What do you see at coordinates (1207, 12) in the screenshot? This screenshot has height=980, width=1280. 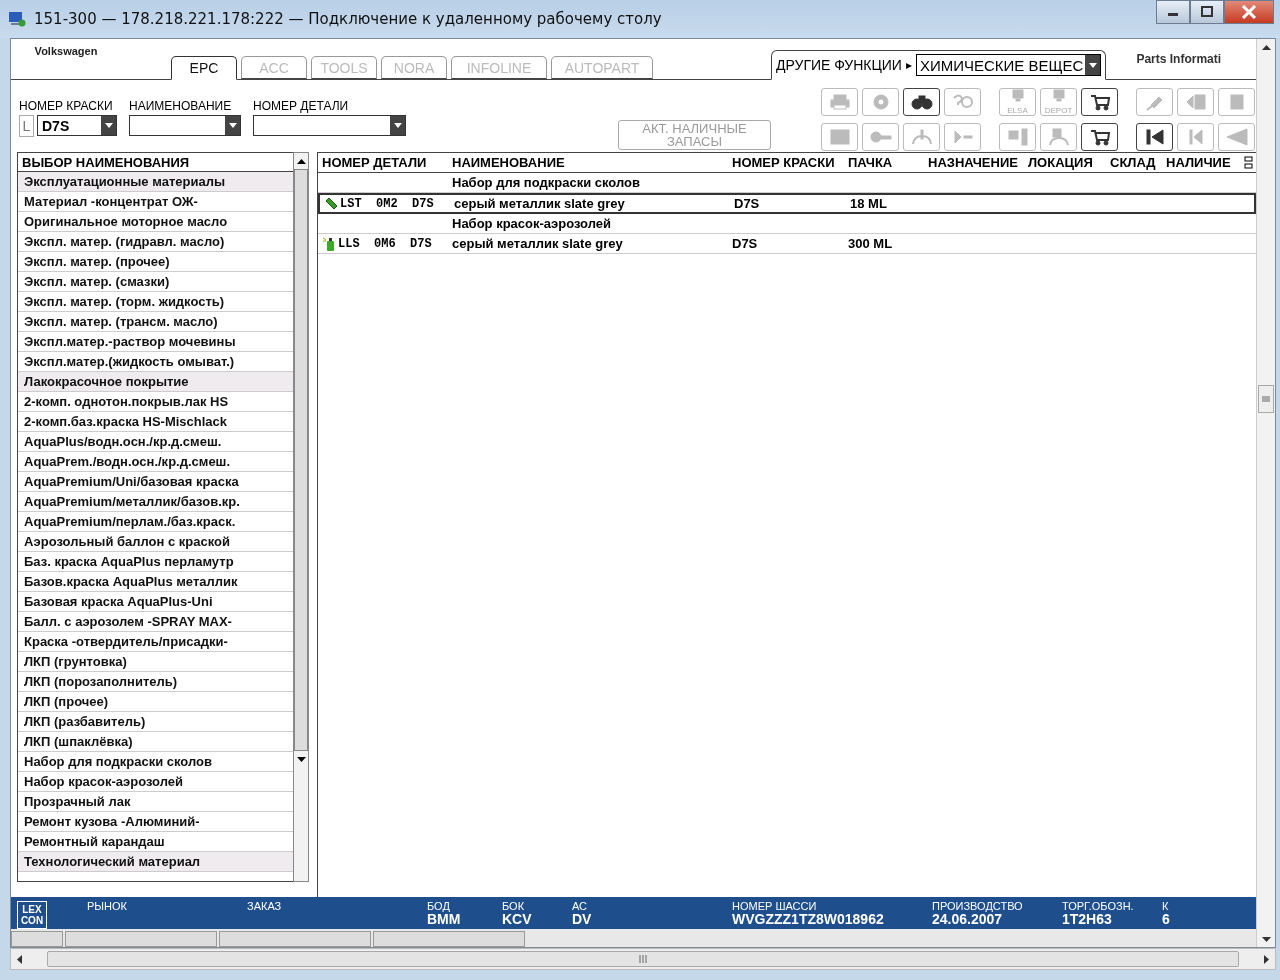 I see `maximize-button` at bounding box center [1207, 12].